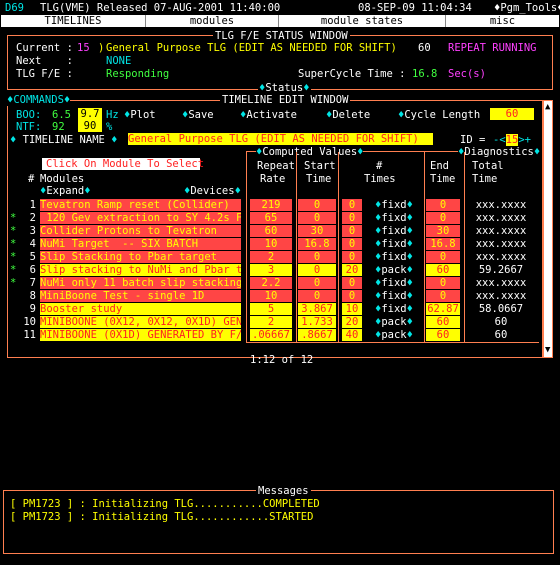 Image resolution: width=560 pixels, height=565 pixels. Describe the element at coordinates (198, 115) in the screenshot. I see `save-button: ♦Save` at that location.